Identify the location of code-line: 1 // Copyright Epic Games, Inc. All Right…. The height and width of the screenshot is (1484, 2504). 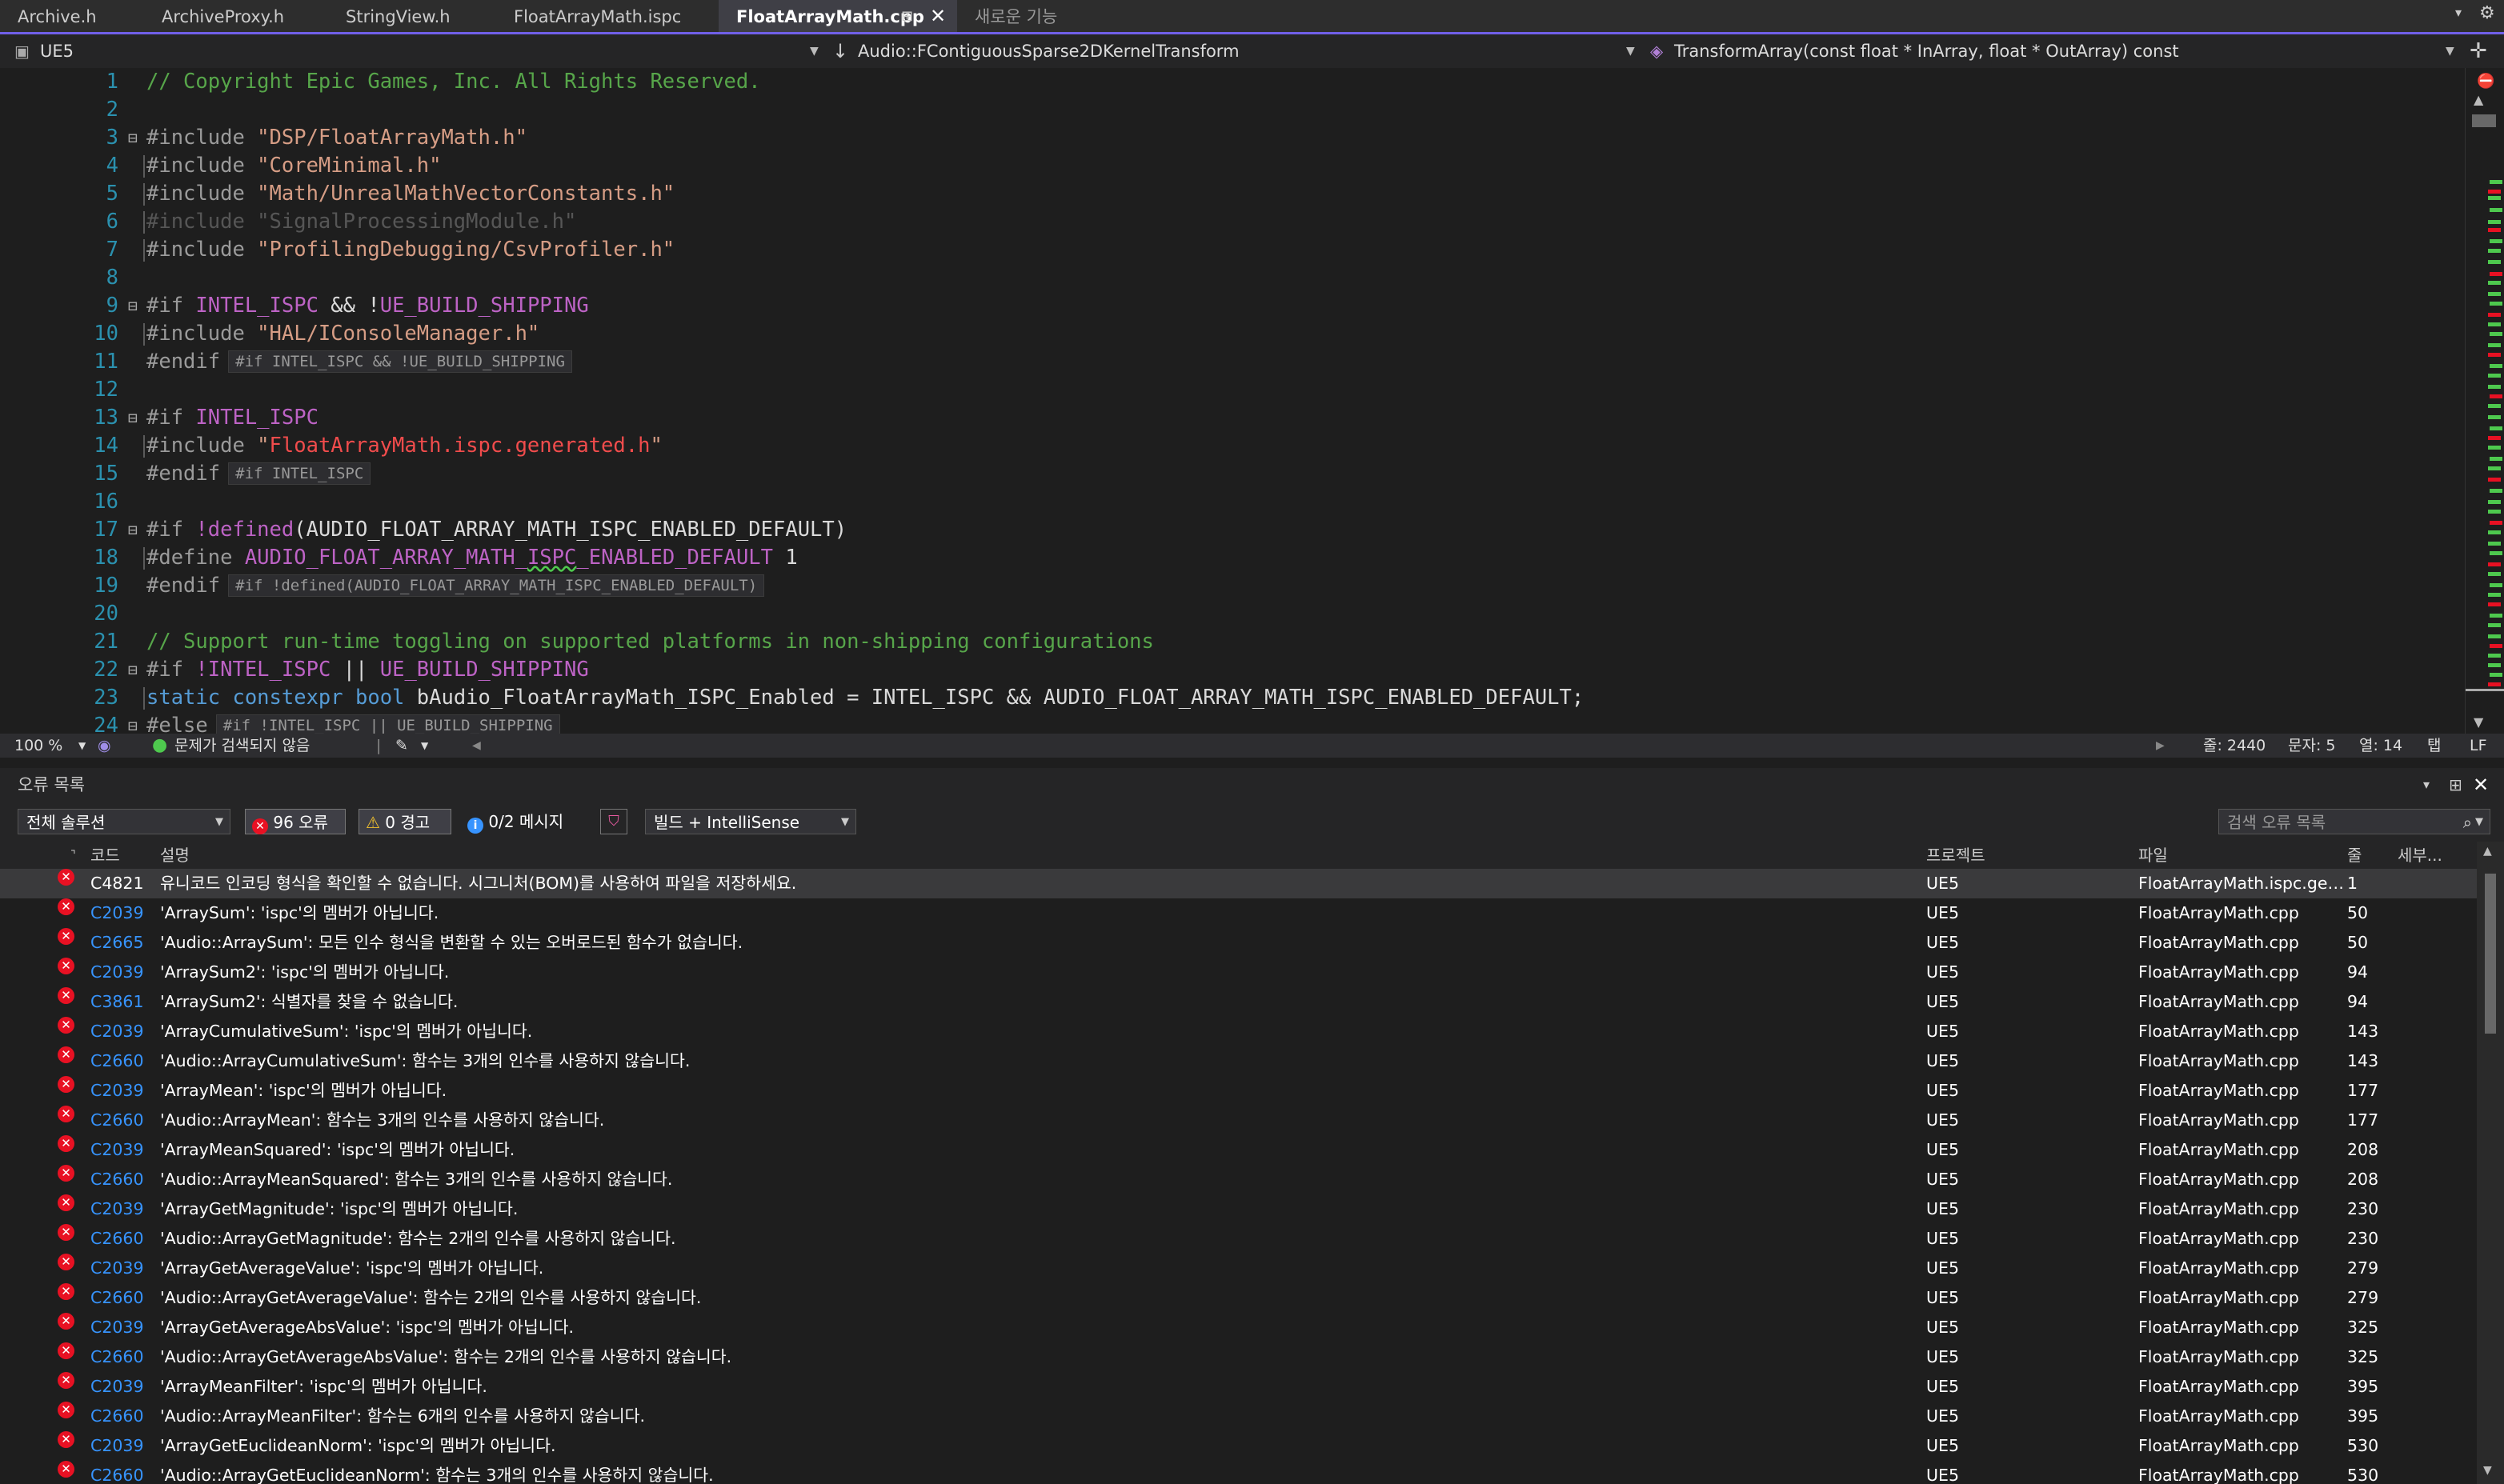
(1232, 82).